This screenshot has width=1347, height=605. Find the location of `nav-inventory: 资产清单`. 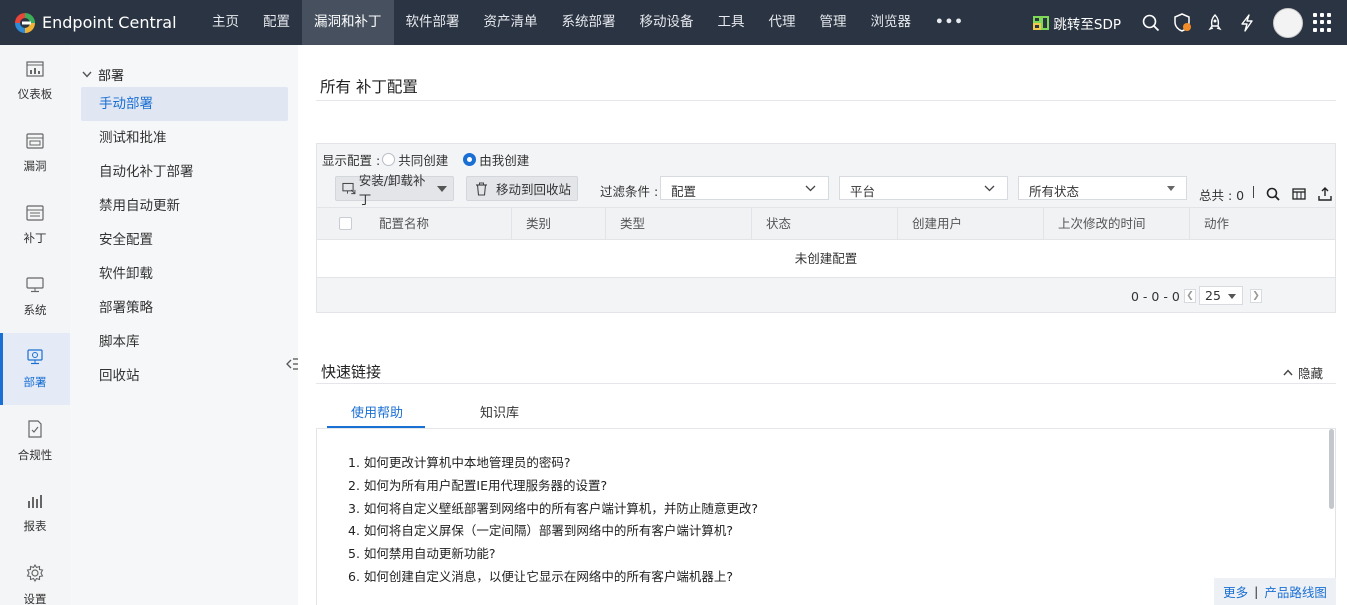

nav-inventory: 资产清单 is located at coordinates (511, 22).